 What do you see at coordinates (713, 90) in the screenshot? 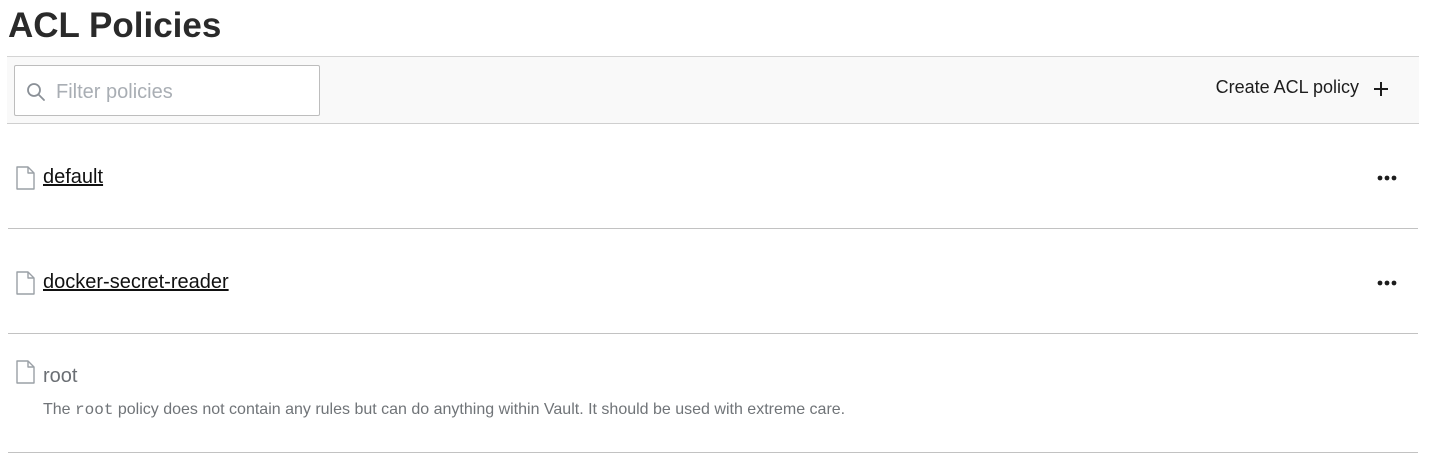
I see `policy-toolbar: Create ACL policy` at bounding box center [713, 90].